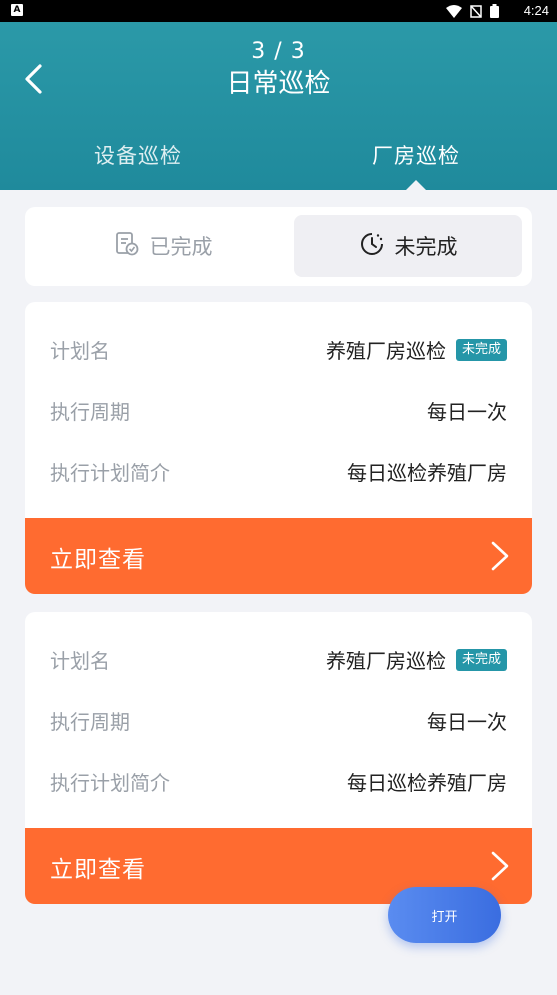  I want to click on status-bar: A 4:24, so click(278, 11).